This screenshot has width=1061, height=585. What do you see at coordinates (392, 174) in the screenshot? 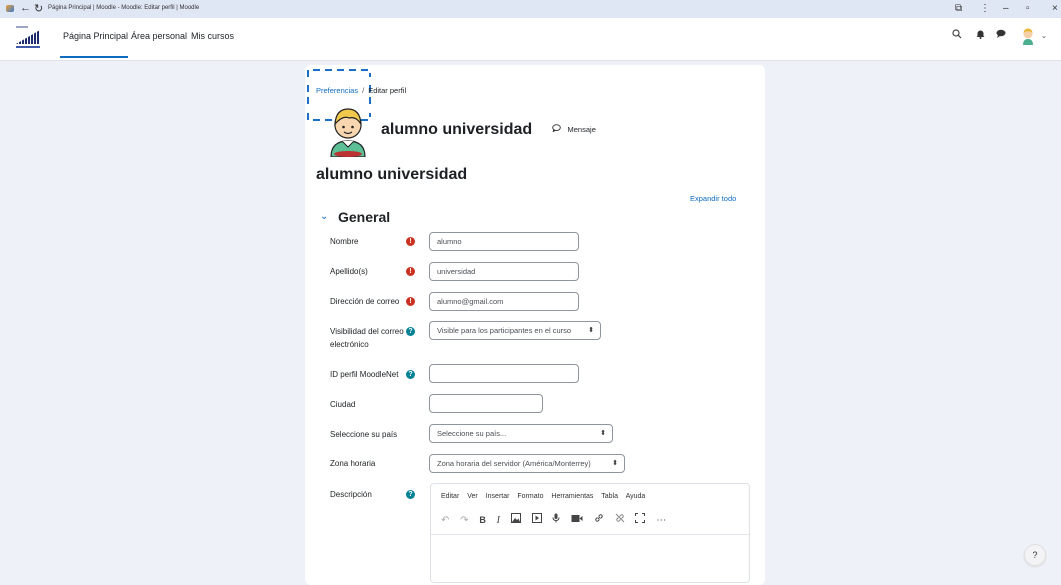
I see `page-heading: alumno universidad` at bounding box center [392, 174].